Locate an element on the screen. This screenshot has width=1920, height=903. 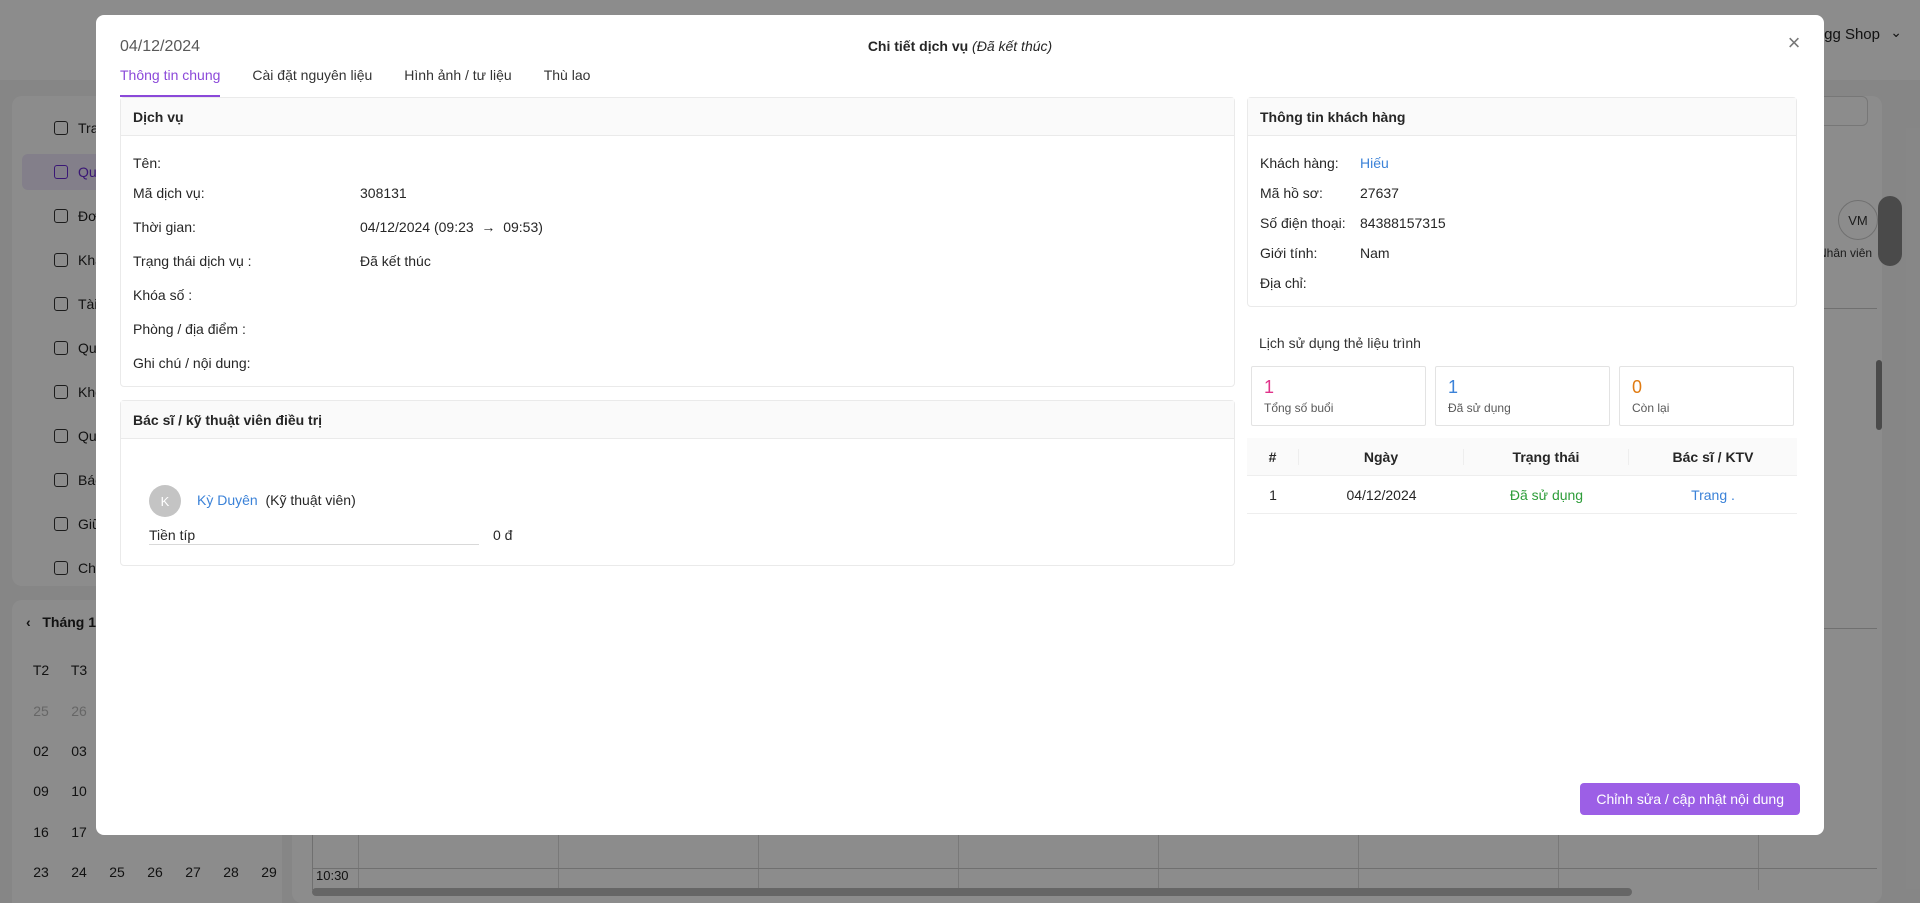
customer-phone-row: Số điện thoại: 84388157315 is located at coordinates (1353, 223).